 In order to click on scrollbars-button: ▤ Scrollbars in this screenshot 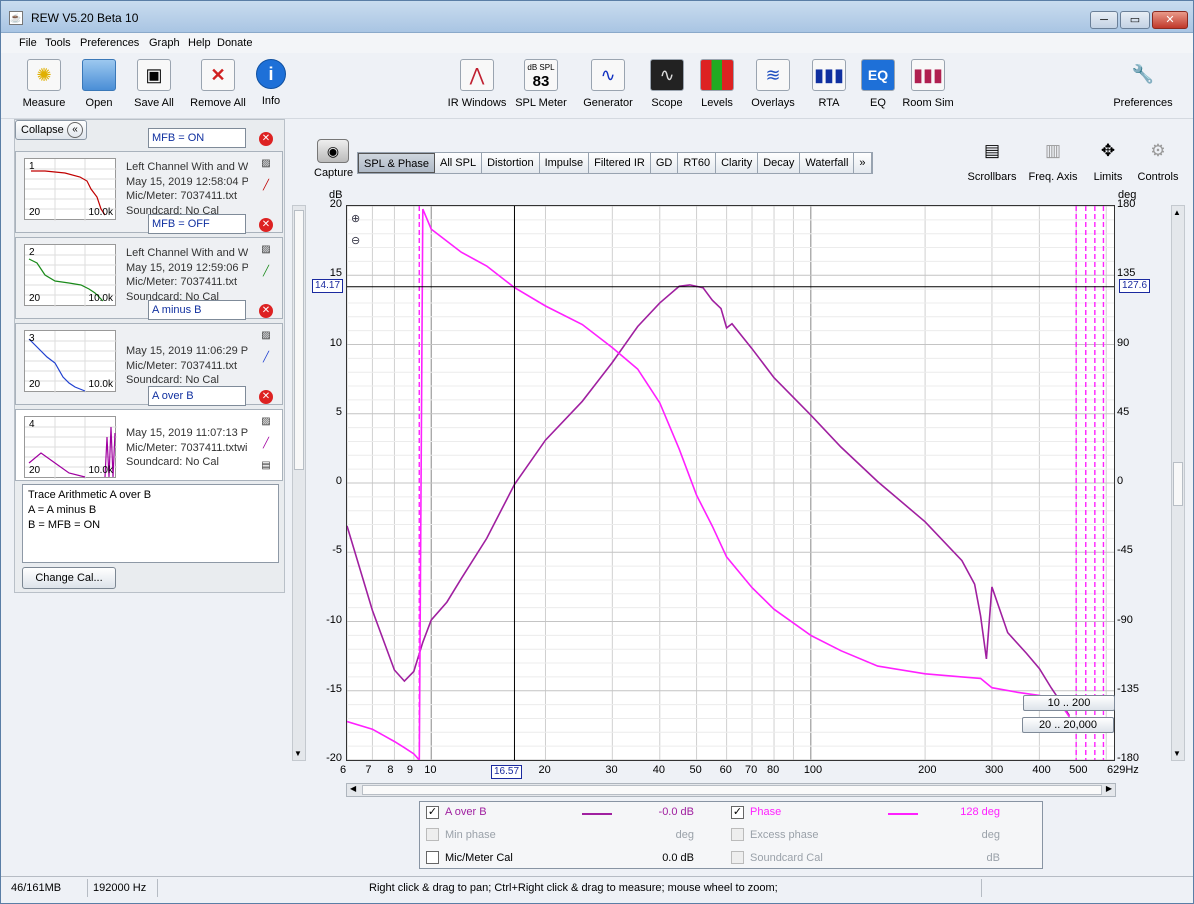, I will do `click(992, 161)`.